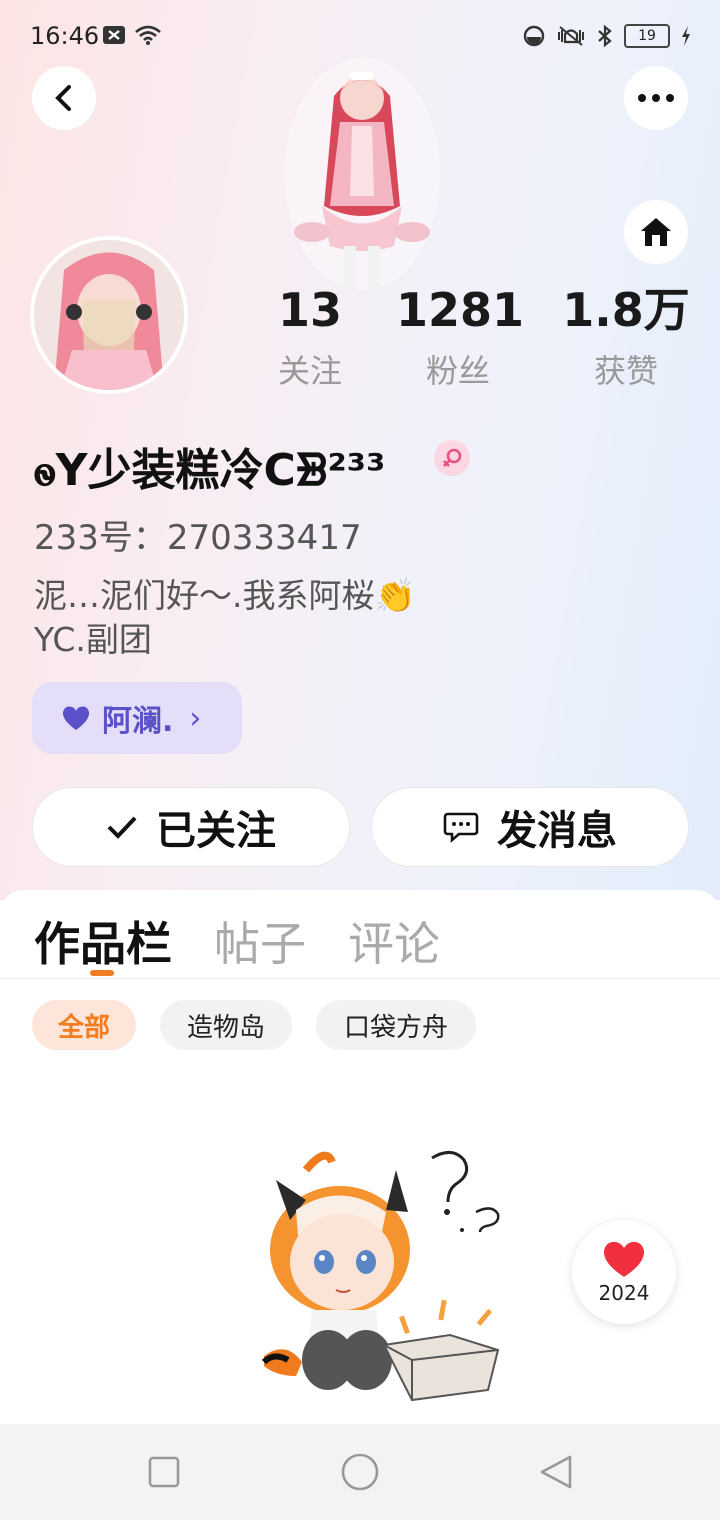 This screenshot has width=720, height=1520. Describe the element at coordinates (216, 831) in the screenshot. I see `follow-button-label: 已关注` at that location.